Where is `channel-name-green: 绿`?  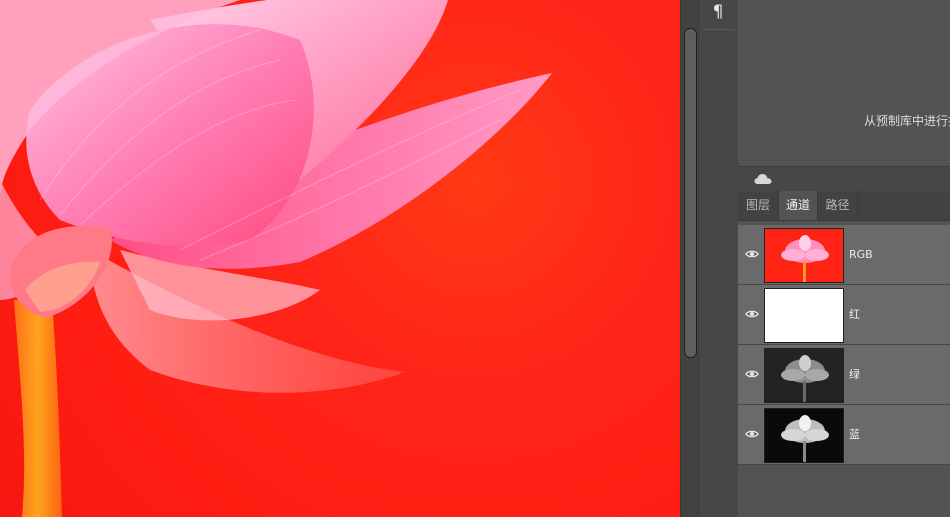 channel-name-green: 绿 is located at coordinates (854, 374).